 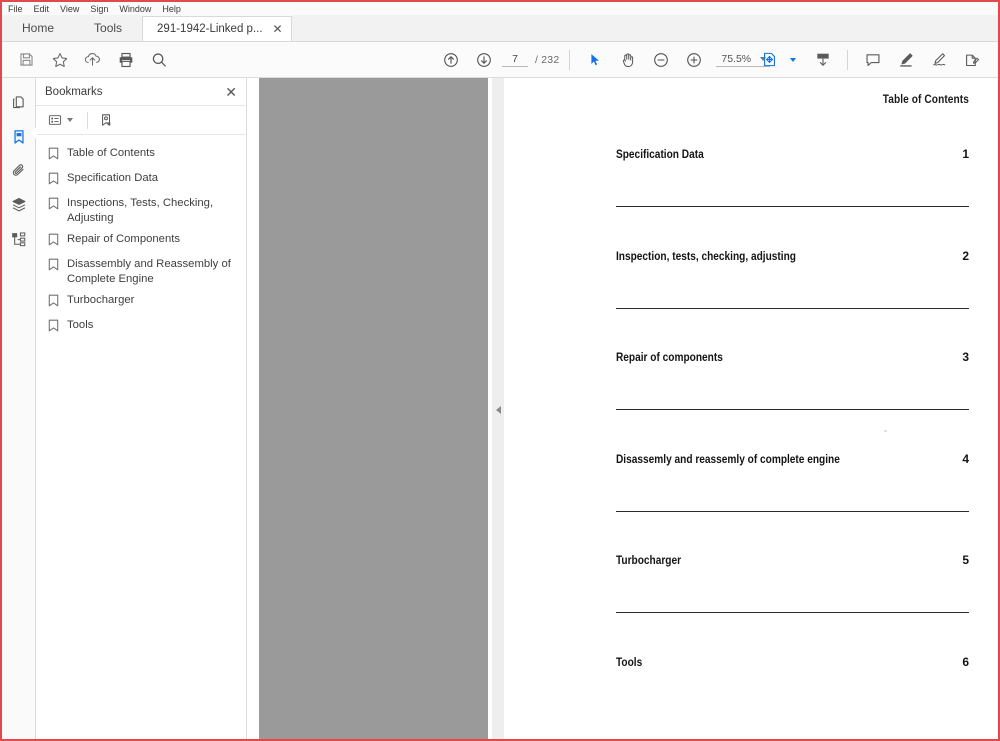 What do you see at coordinates (92, 60) in the screenshot?
I see `cloud-upload-icon` at bounding box center [92, 60].